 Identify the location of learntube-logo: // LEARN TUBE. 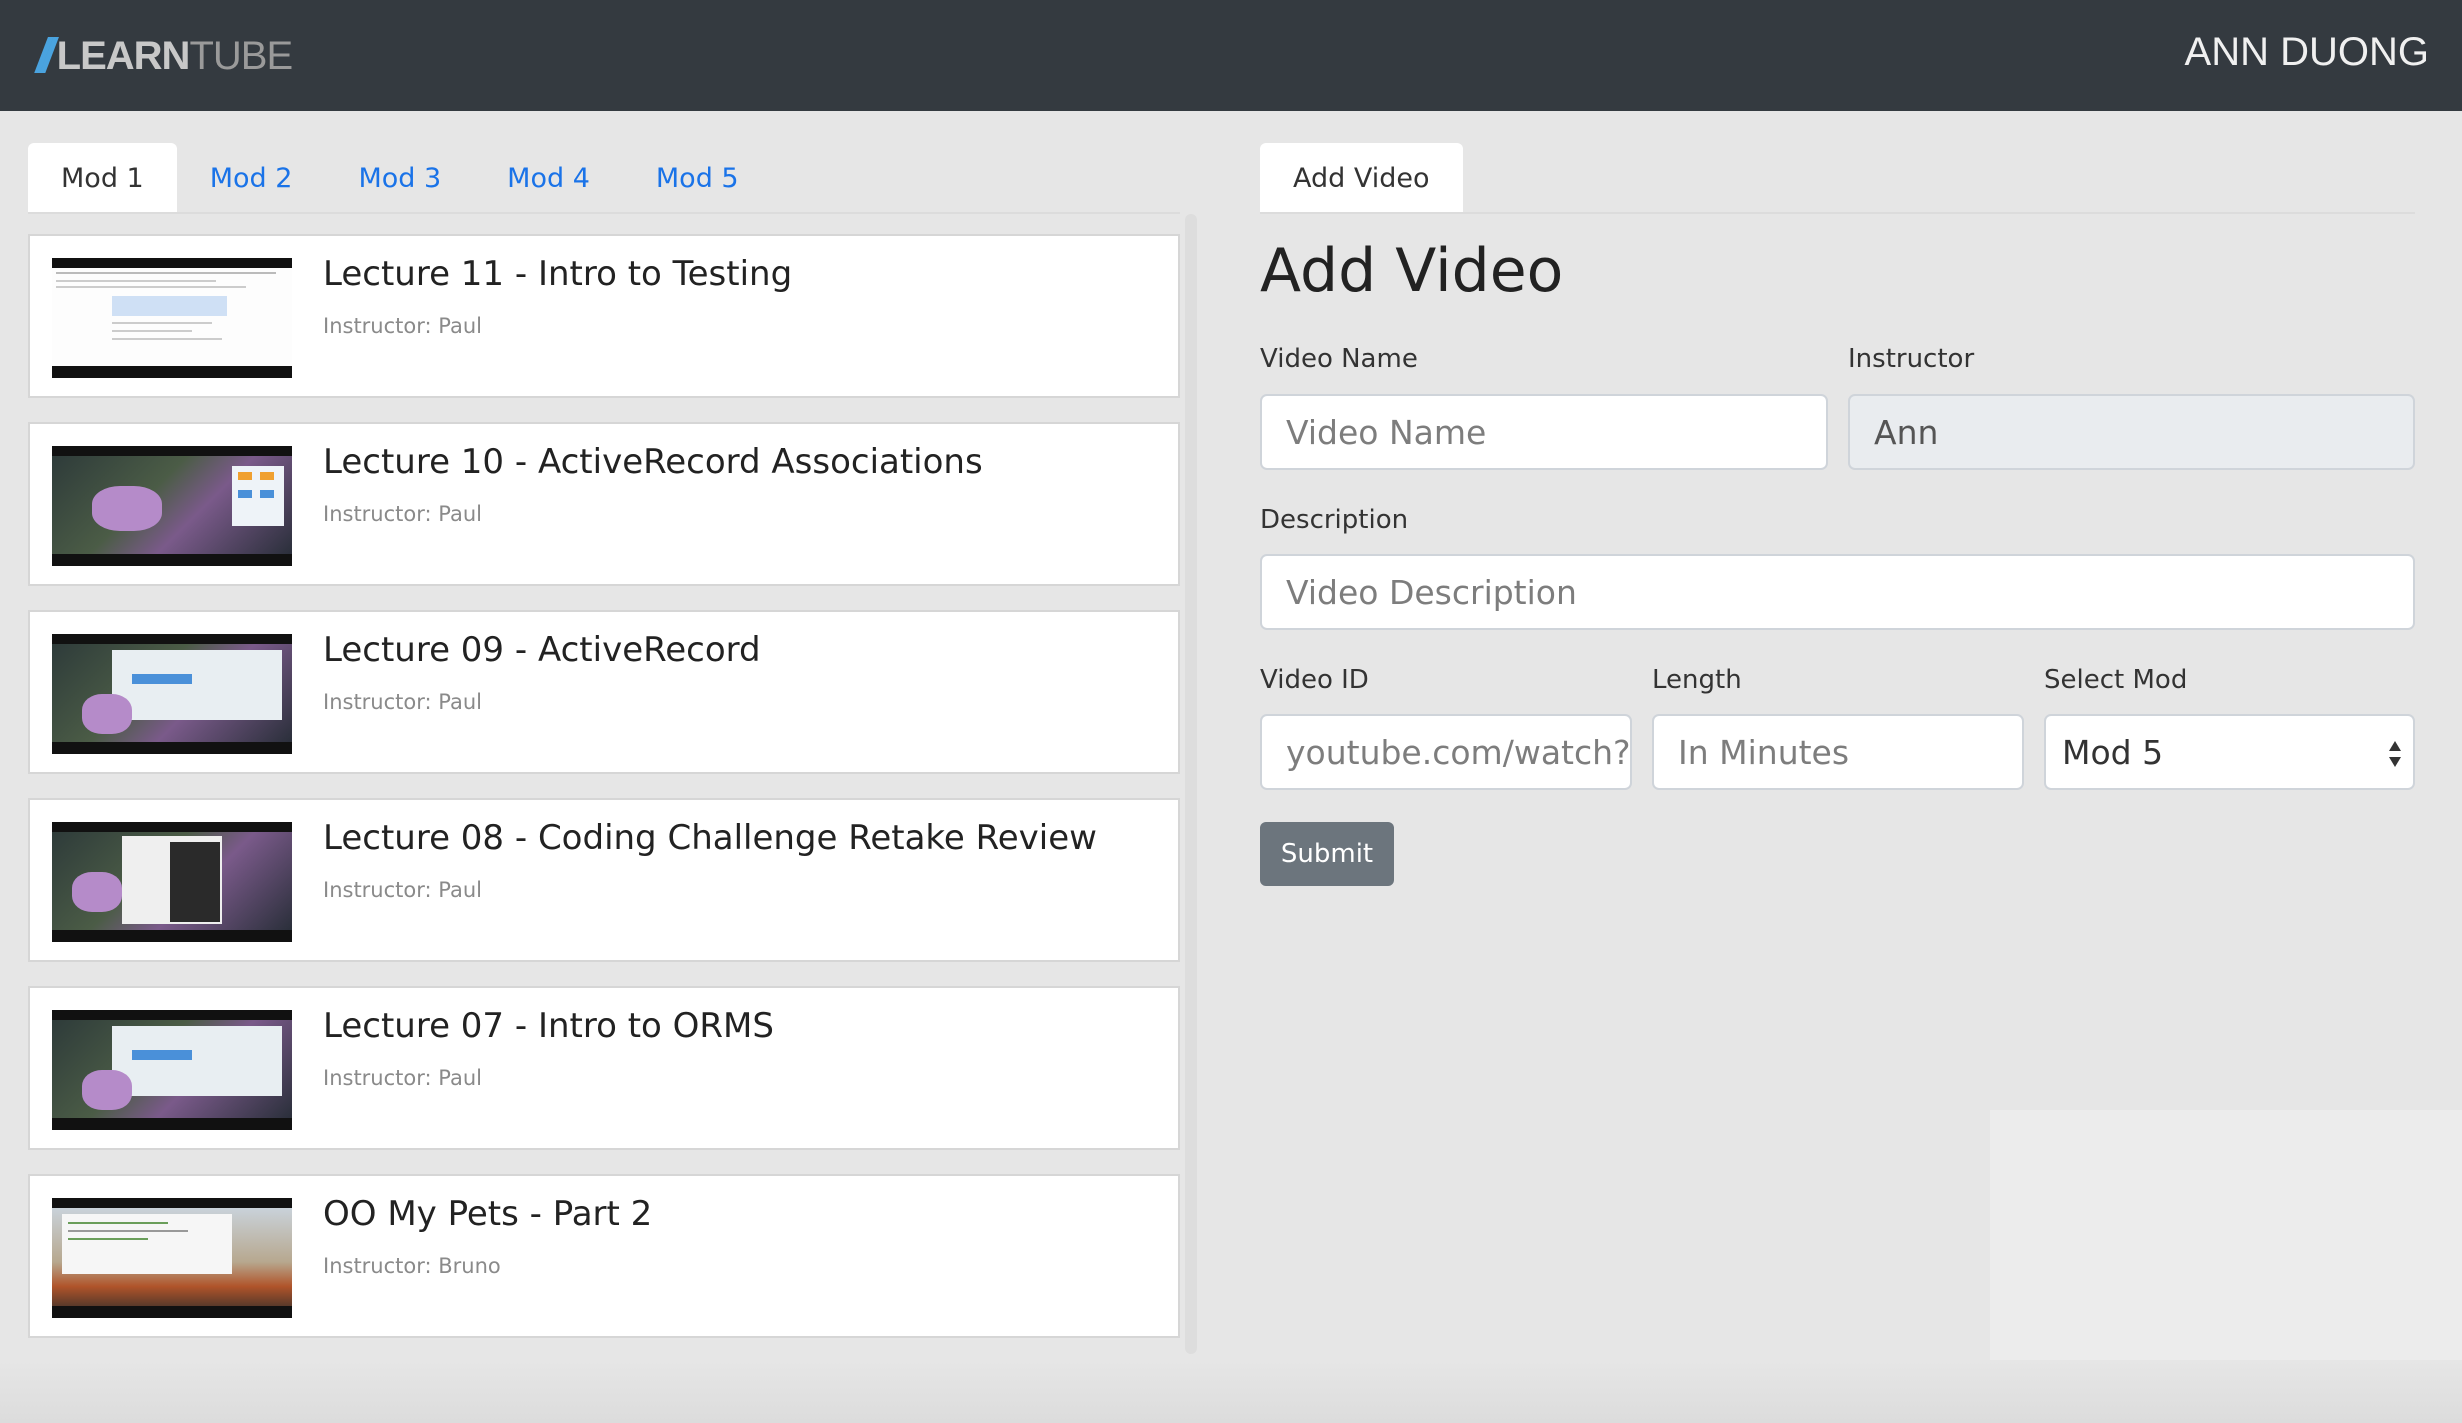
(164, 56).